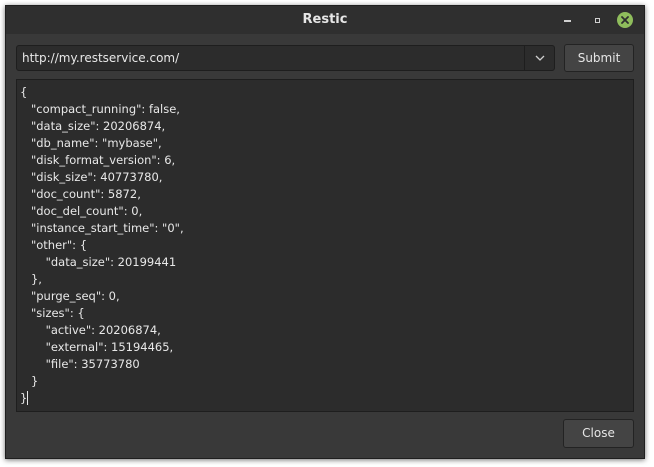  What do you see at coordinates (97, 347) in the screenshot?
I see `json-line: "external": 15194465,` at bounding box center [97, 347].